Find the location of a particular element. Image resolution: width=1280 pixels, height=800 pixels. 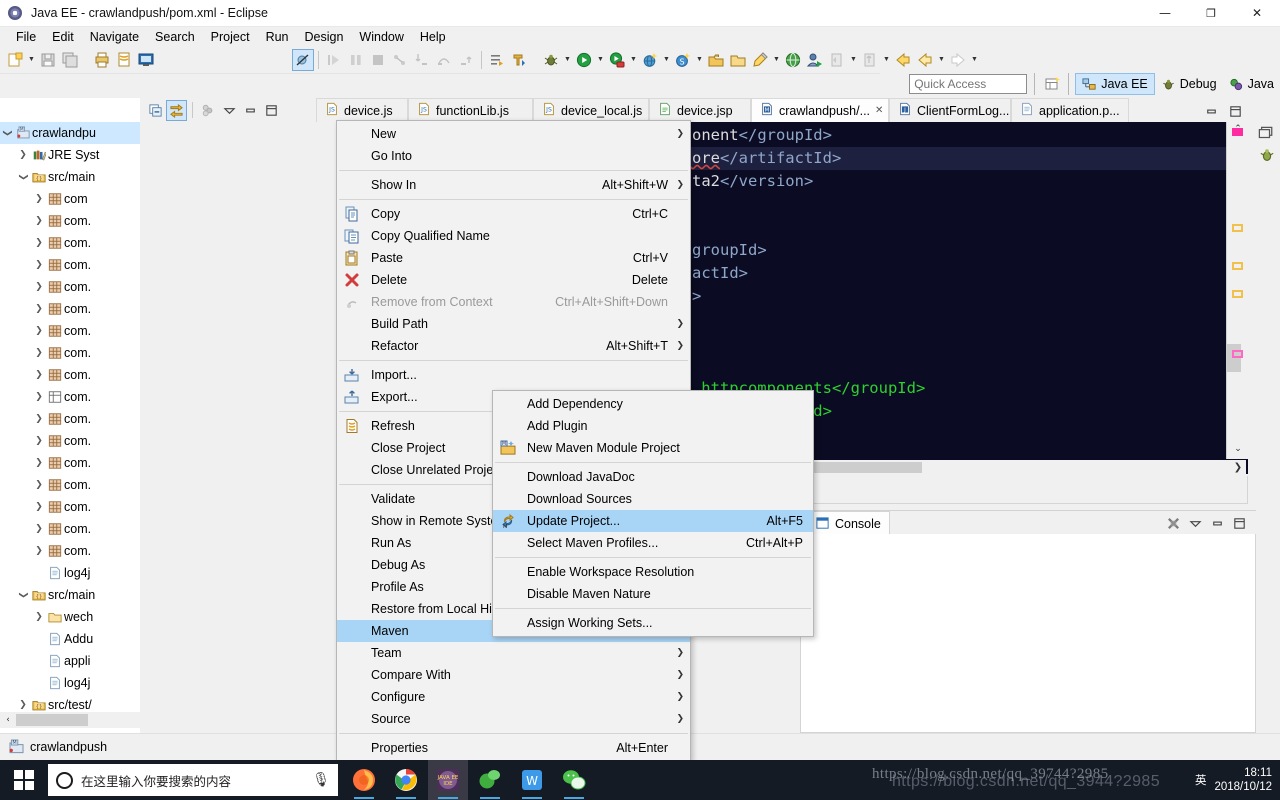

menu-item-download-sources: Download Sources is located at coordinates (653, 499).